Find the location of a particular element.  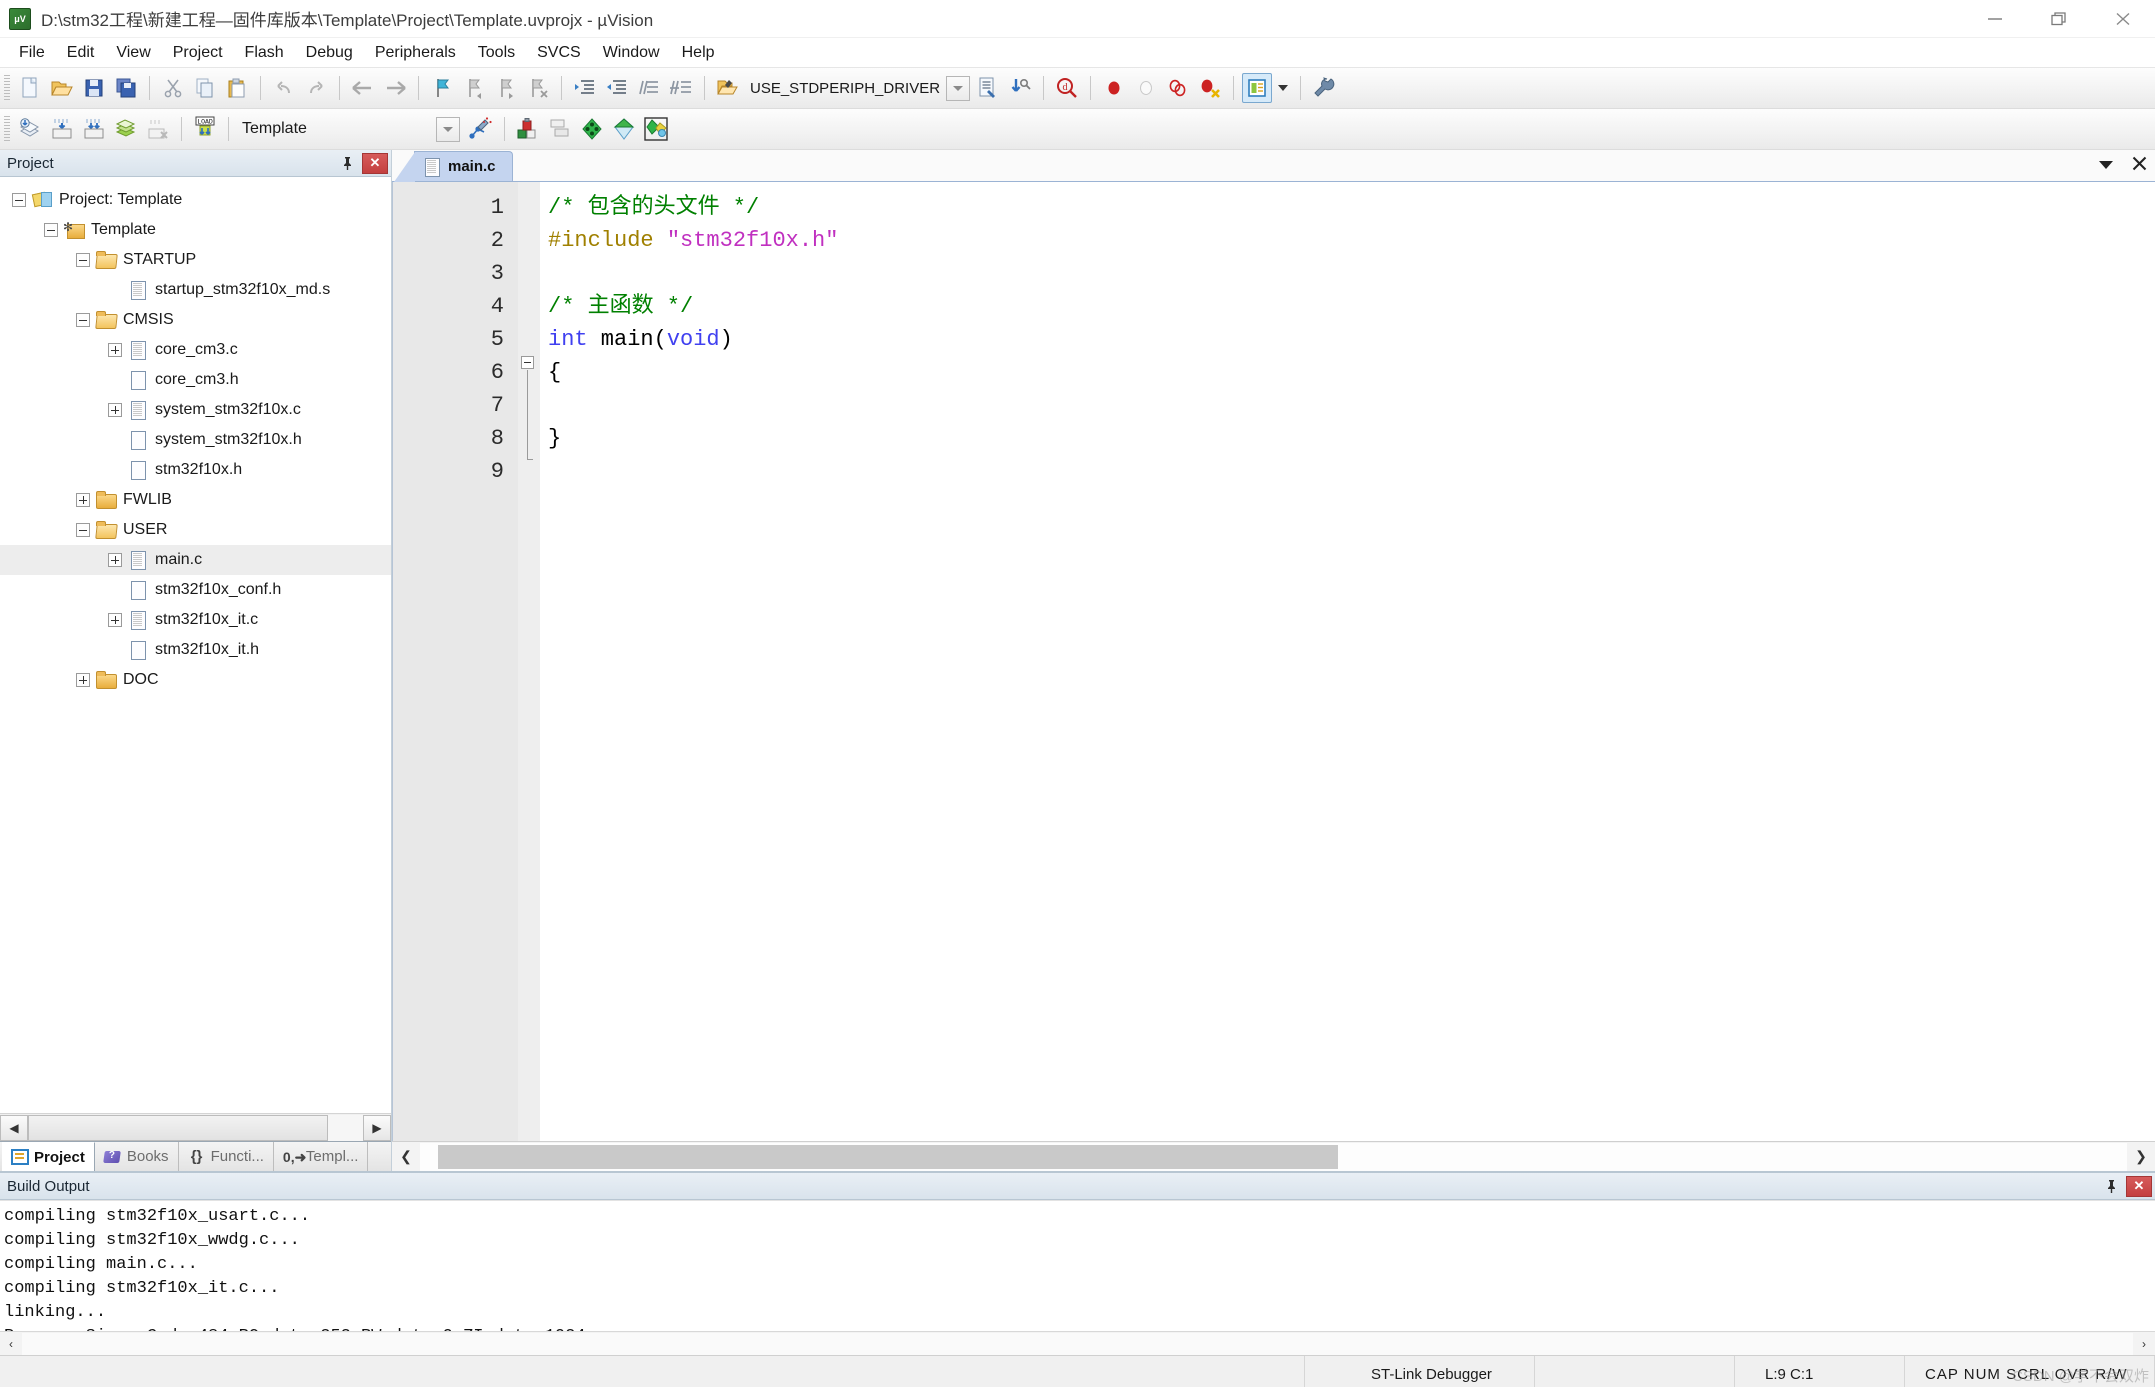

tree-item: USER is located at coordinates (195, 530).